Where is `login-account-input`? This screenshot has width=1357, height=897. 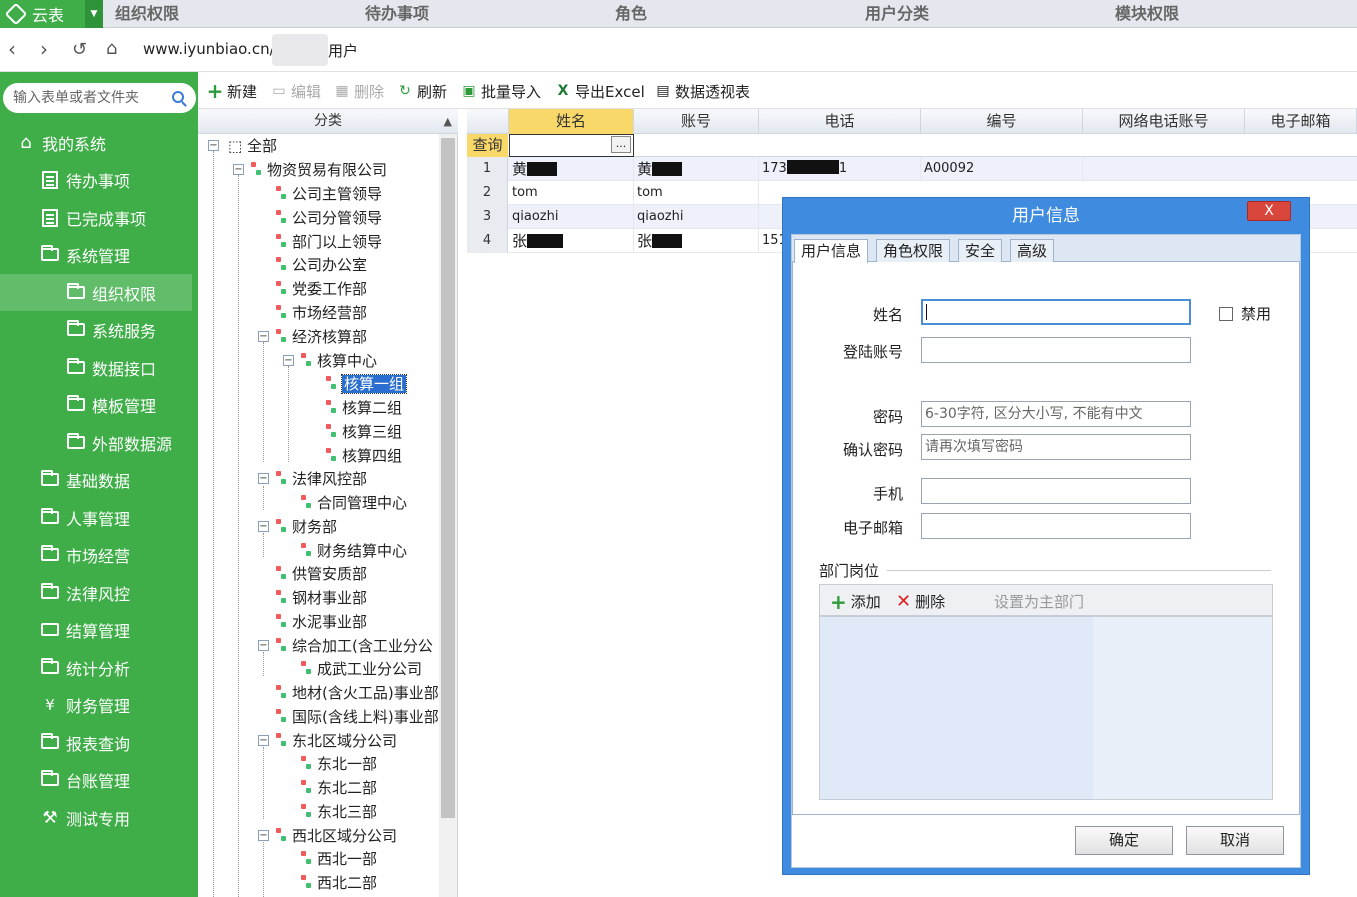 login-account-input is located at coordinates (1056, 350).